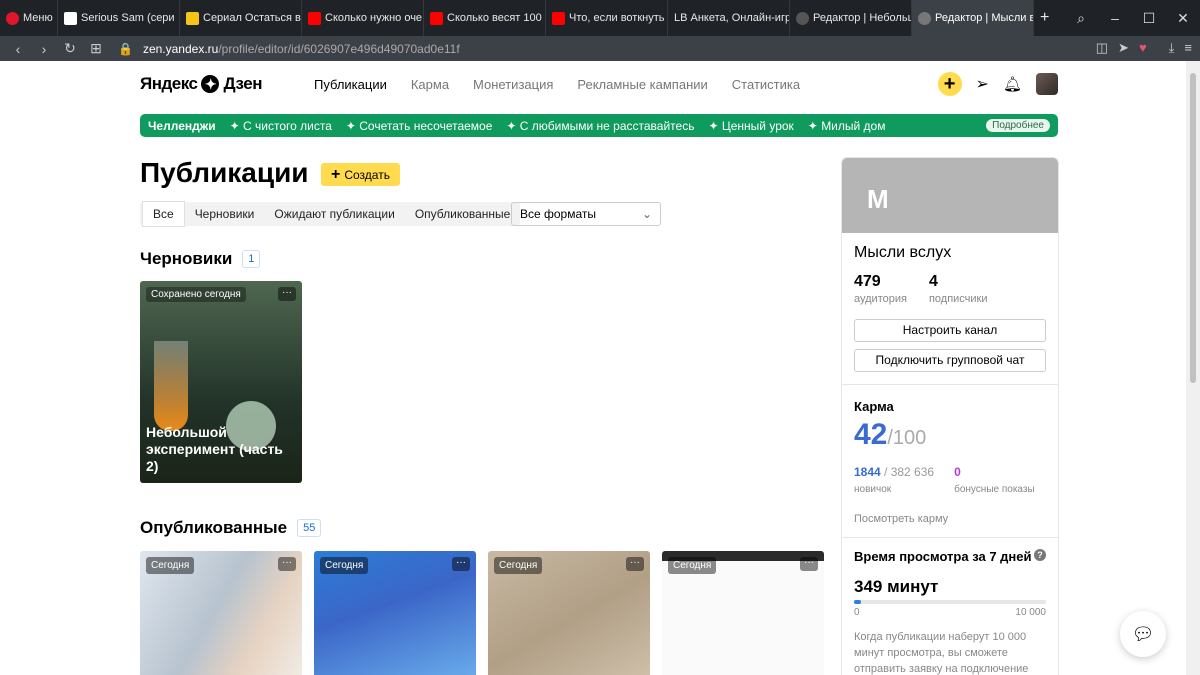 The height and width of the screenshot is (675, 1200). Describe the element at coordinates (750, 126) in the screenshot. I see `challenge-item: ✦ Ценный урок` at that location.